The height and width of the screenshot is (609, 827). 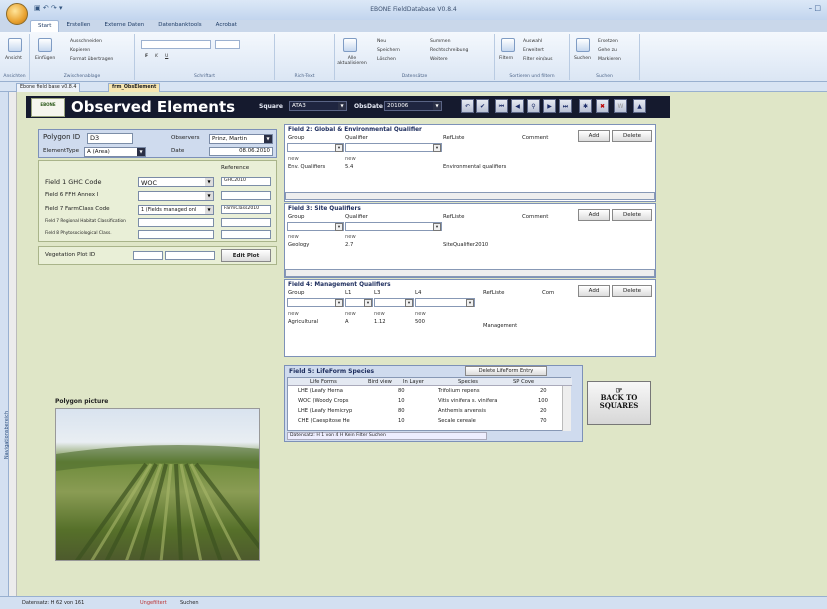 I want to click on font-size-select, so click(x=227, y=44).